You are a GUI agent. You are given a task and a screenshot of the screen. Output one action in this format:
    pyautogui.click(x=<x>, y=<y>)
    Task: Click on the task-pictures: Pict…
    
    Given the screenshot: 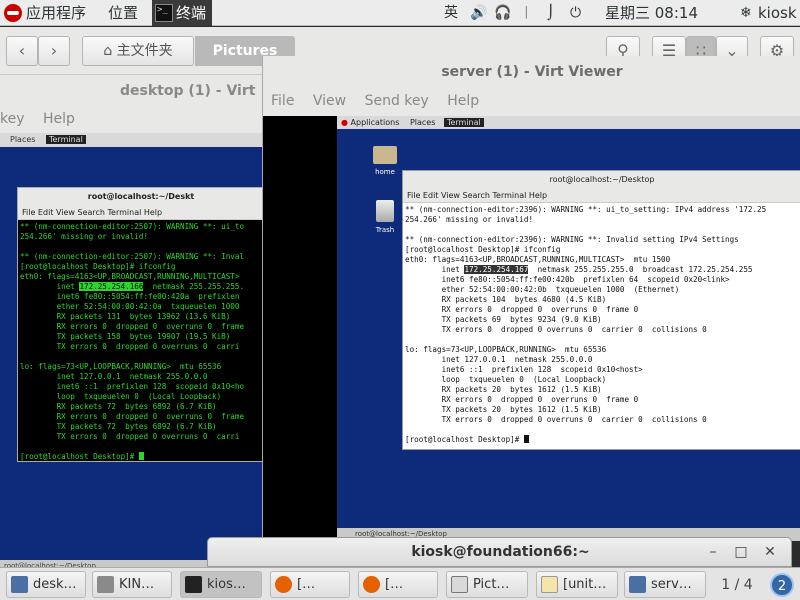 What is the action you would take?
    pyautogui.click(x=487, y=584)
    